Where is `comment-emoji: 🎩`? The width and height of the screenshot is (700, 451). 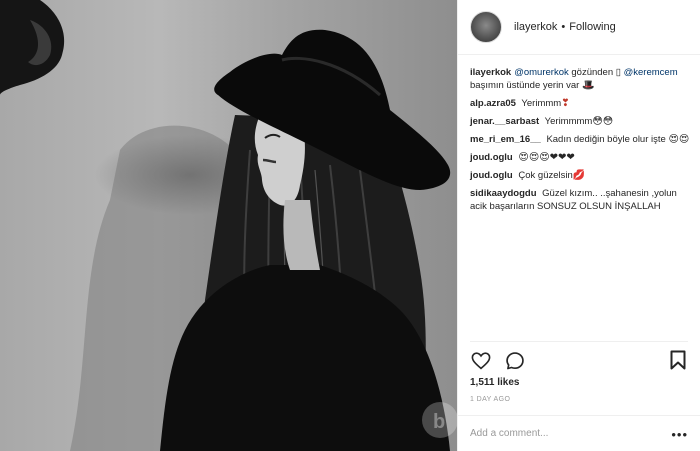 comment-emoji: 🎩 is located at coordinates (588, 85).